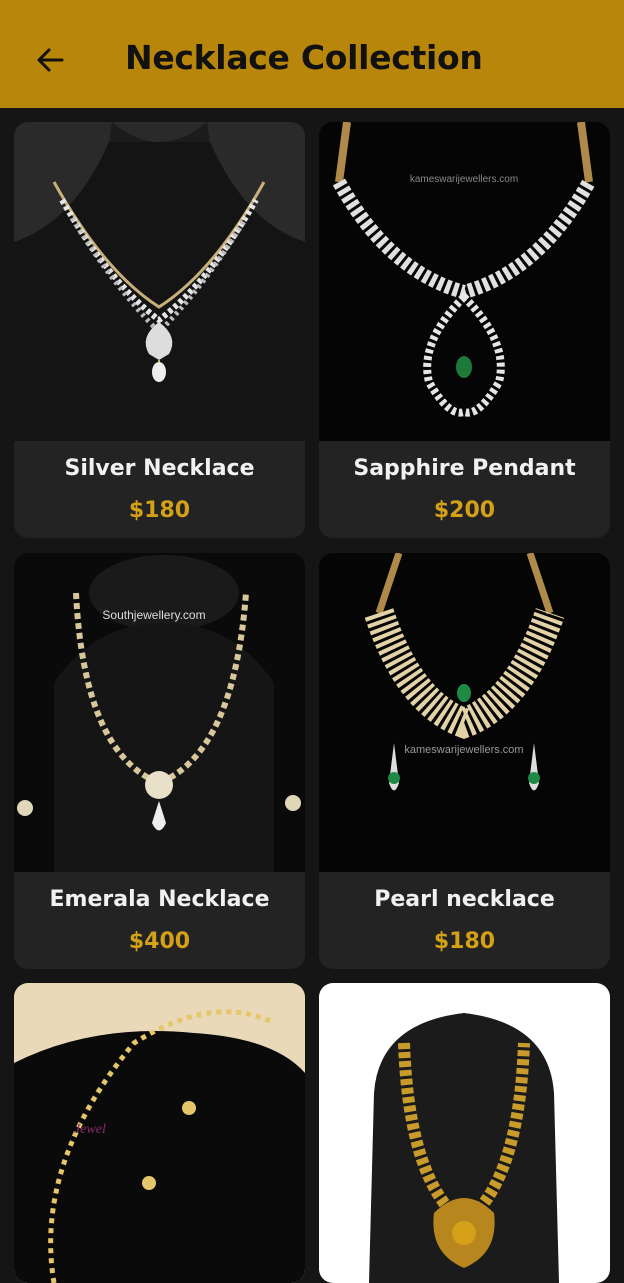  I want to click on product-card-gold-necklace, so click(464, 1133).